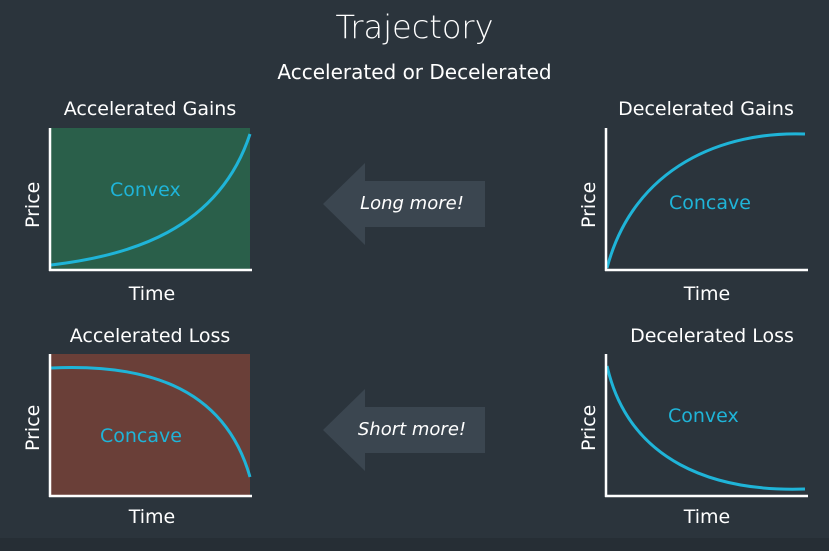 Image resolution: width=829 pixels, height=551 pixels. What do you see at coordinates (412, 429) in the screenshot?
I see `arrow-label-short-more: Short more!` at bounding box center [412, 429].